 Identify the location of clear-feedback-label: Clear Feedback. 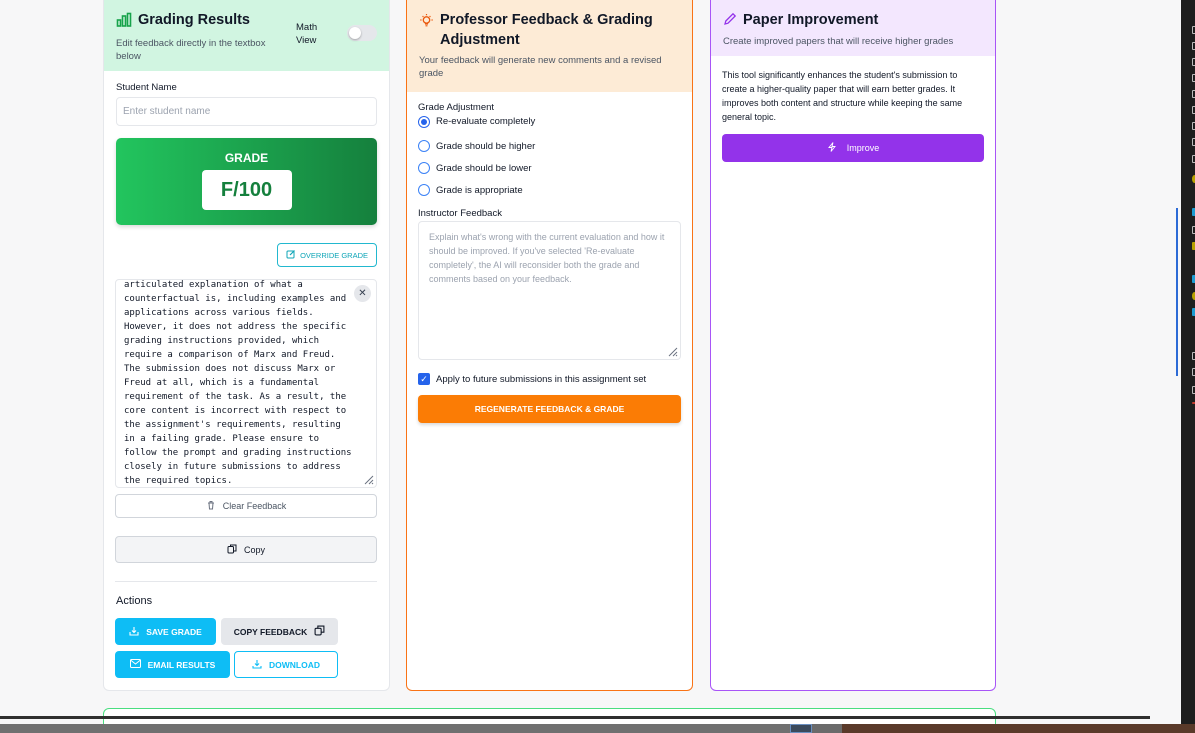
(254, 506).